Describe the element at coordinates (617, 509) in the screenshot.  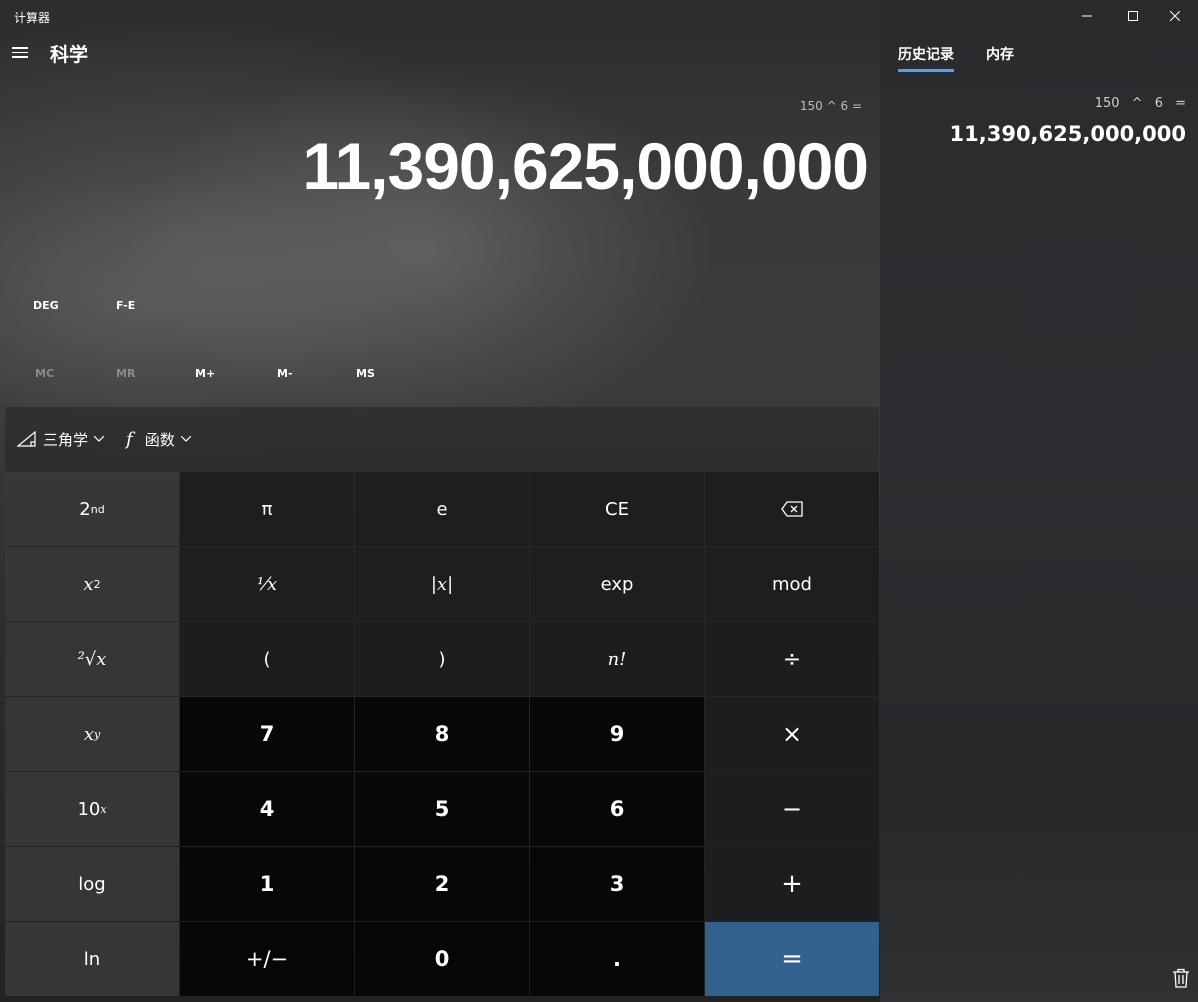
I see `clear-entry-button: CE` at that location.